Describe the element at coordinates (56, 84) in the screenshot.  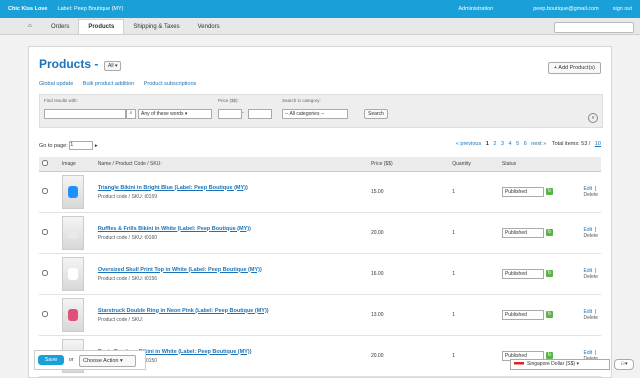
I see `global-update-link: Global update` at that location.